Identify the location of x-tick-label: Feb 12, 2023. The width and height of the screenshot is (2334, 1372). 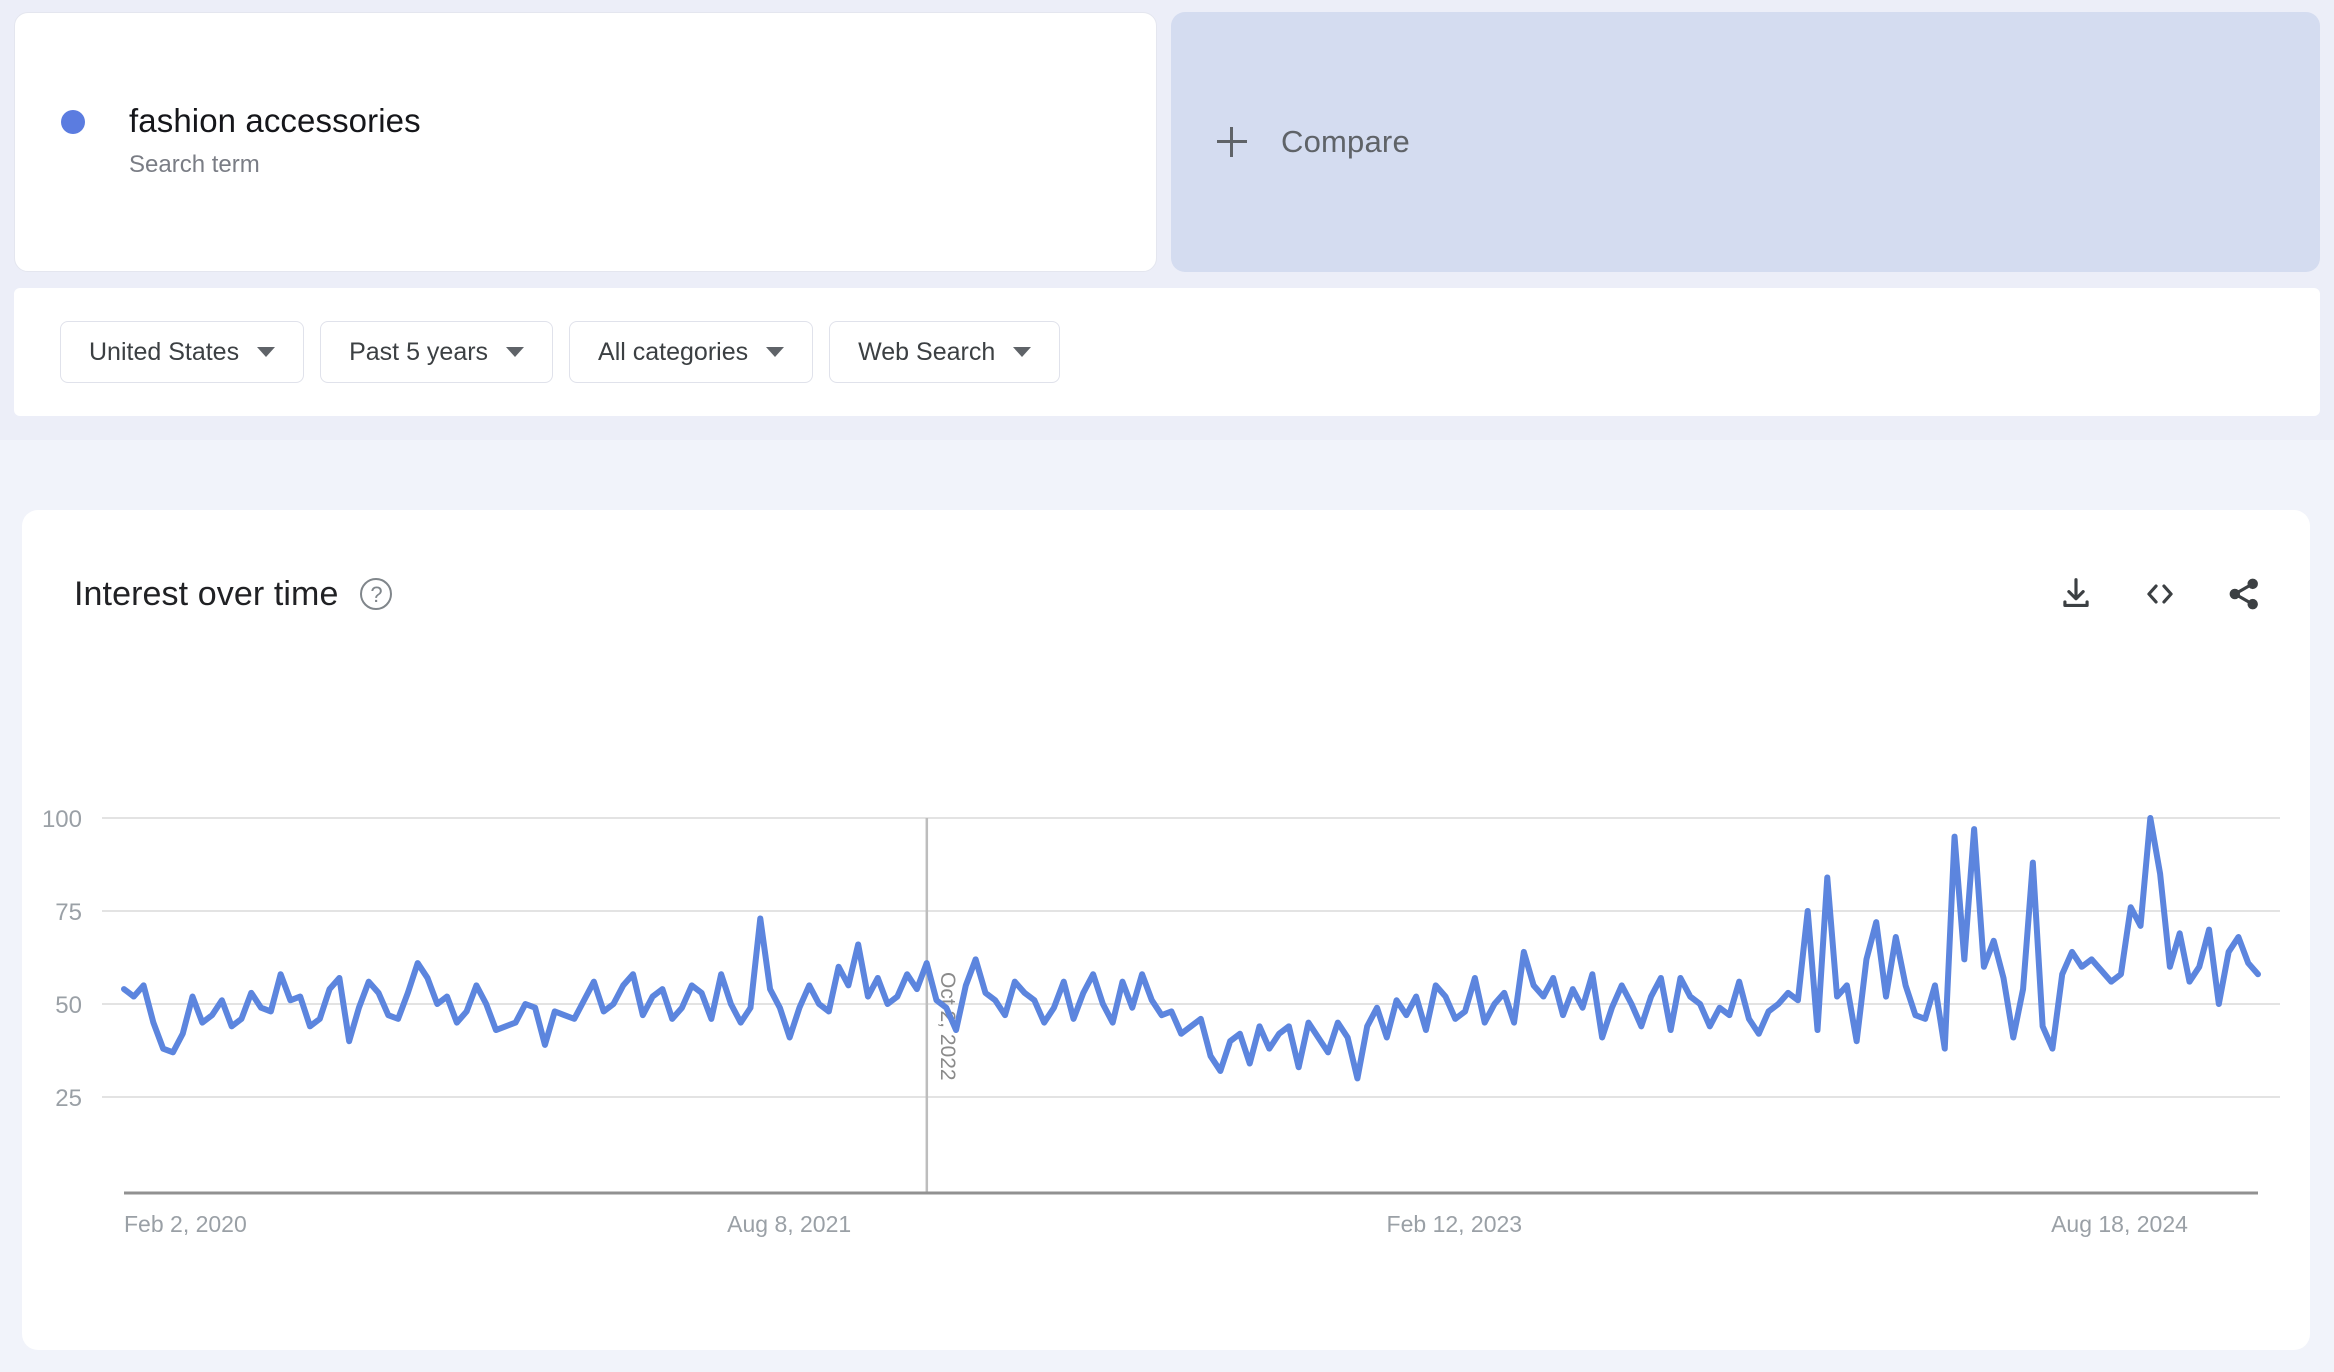
(1455, 1224).